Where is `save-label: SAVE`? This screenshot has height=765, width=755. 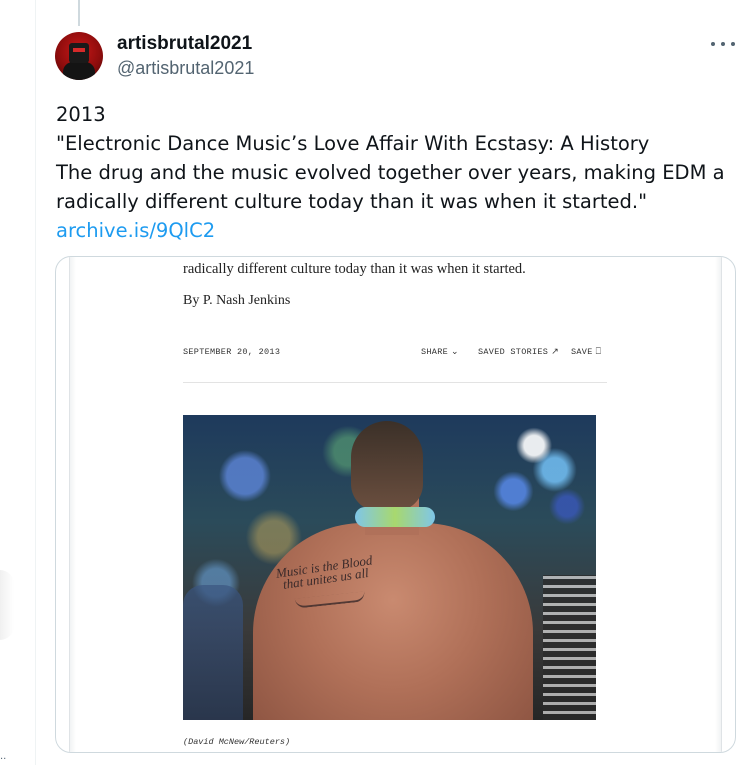
save-label: SAVE is located at coordinates (582, 352).